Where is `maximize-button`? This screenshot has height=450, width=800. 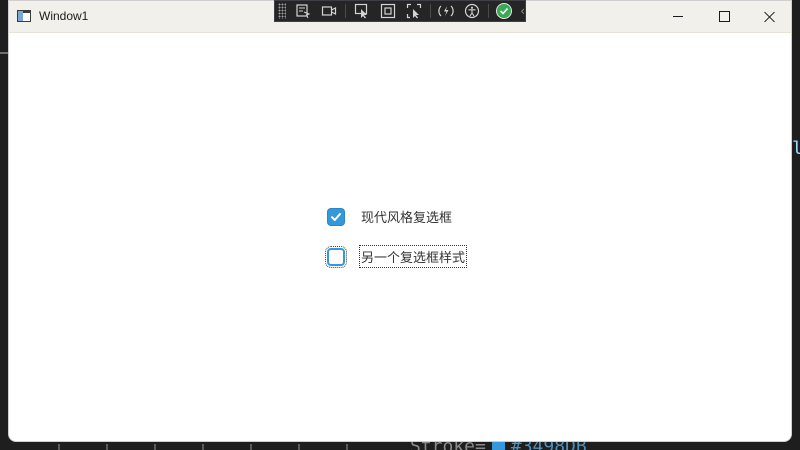
maximize-button is located at coordinates (724, 16).